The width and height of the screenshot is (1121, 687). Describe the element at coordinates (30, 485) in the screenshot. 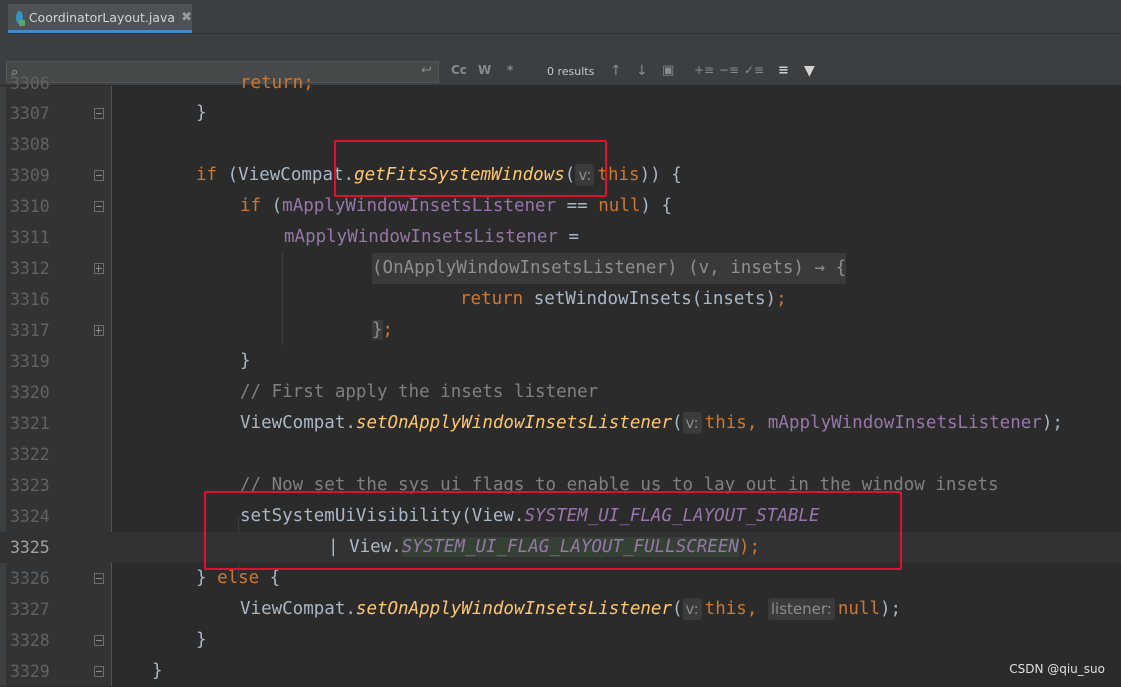

I see `line-number: 3323` at that location.